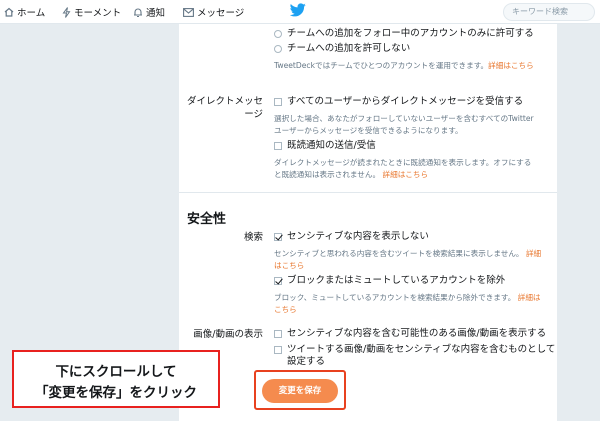 The image size is (600, 421). What do you see at coordinates (300, 391) in the screenshot?
I see `save-changes-button: 変更を保存` at bounding box center [300, 391].